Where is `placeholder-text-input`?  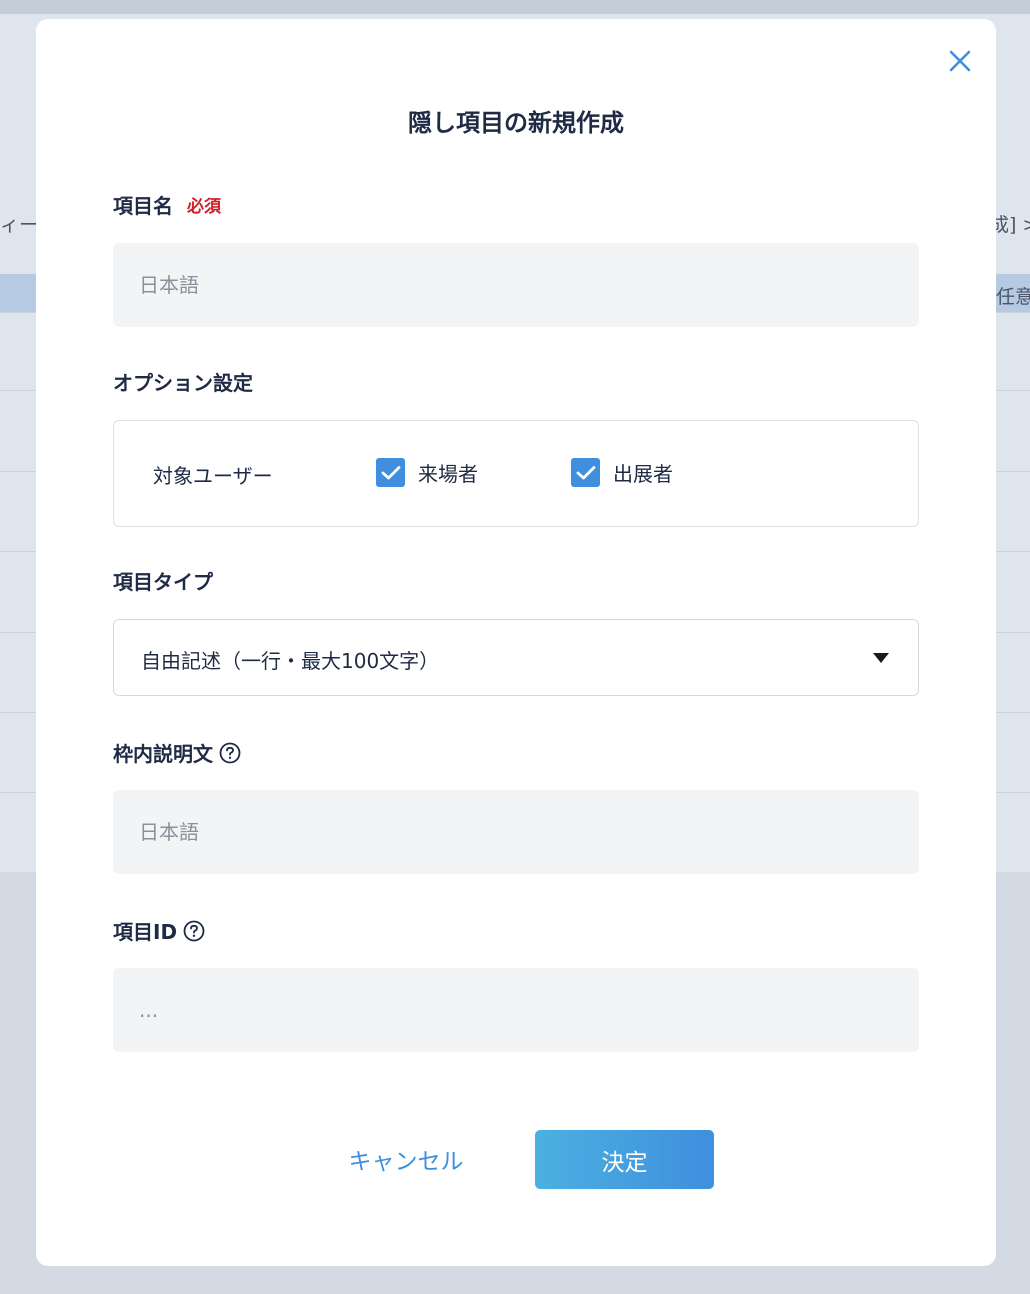
placeholder-text-input is located at coordinates (516, 832).